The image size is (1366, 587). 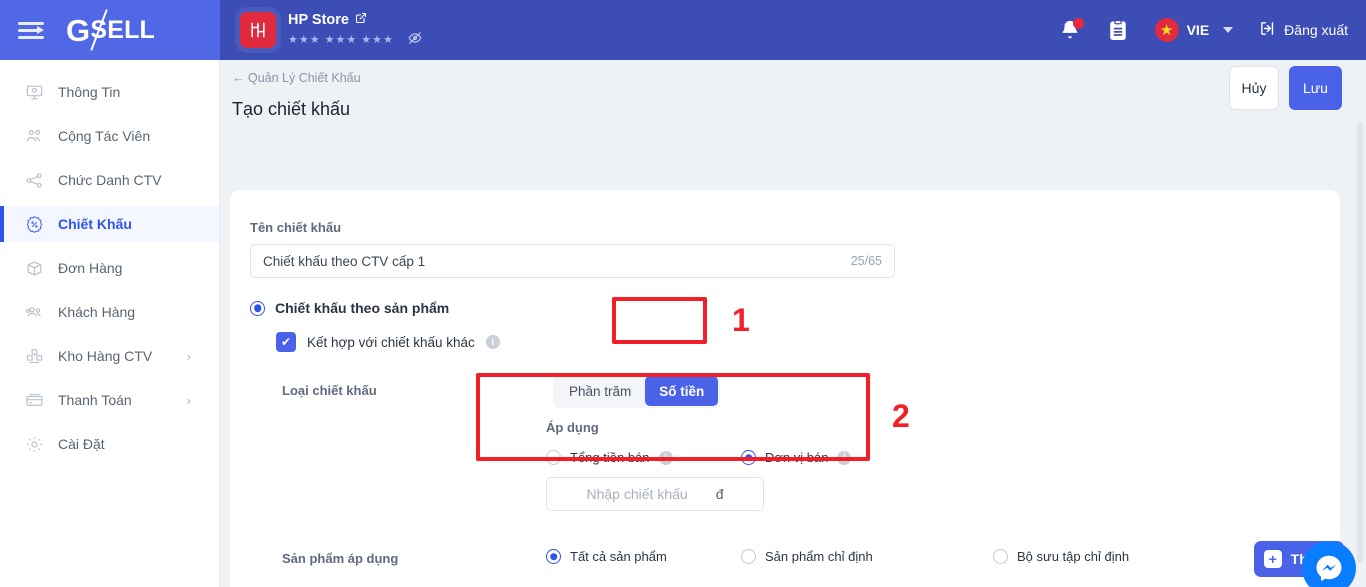 I want to click on top-bar-actions: ★ VIE Đăng xuất, so click(x=1203, y=30).